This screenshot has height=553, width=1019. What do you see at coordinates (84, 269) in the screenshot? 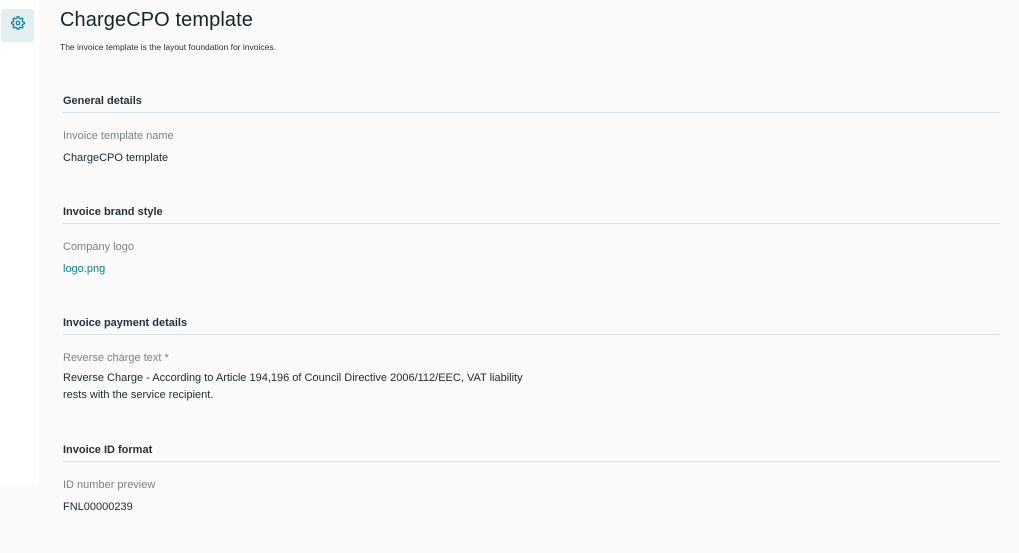
I see `company-logo-link: logo.png` at bounding box center [84, 269].